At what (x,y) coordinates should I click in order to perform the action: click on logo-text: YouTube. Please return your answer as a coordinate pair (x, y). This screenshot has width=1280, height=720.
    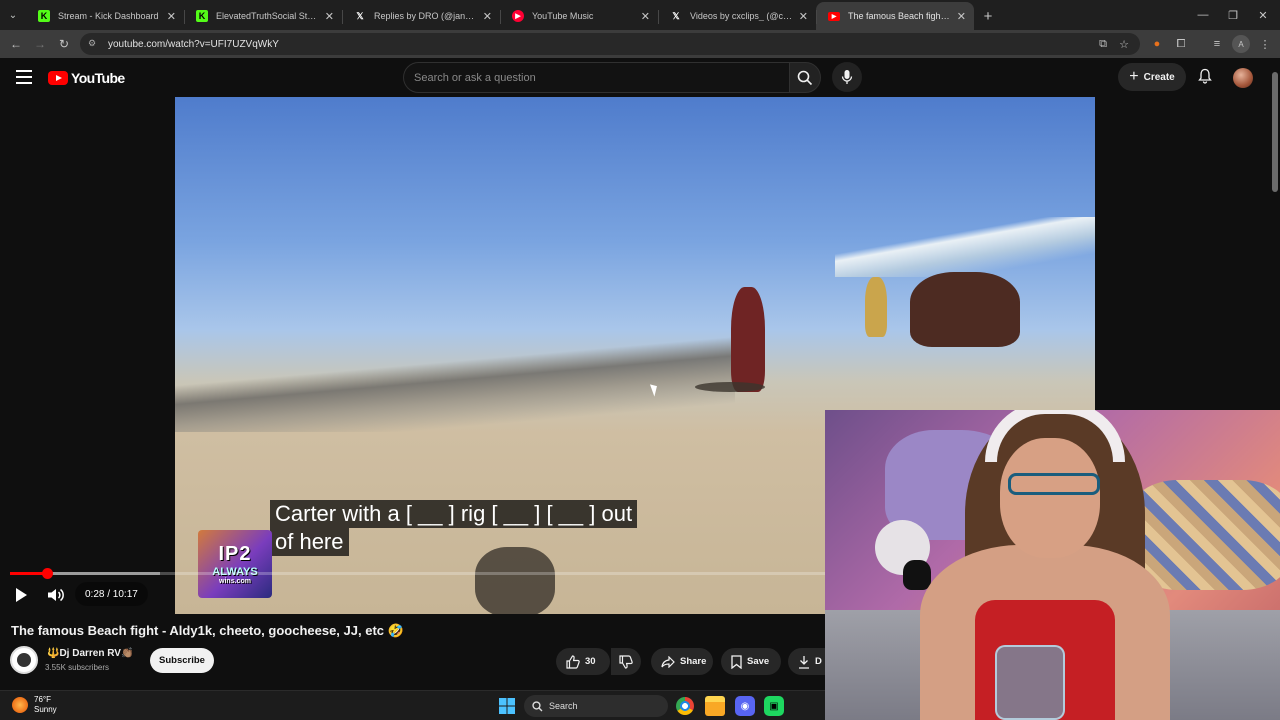
    Looking at the image, I should click on (98, 78).